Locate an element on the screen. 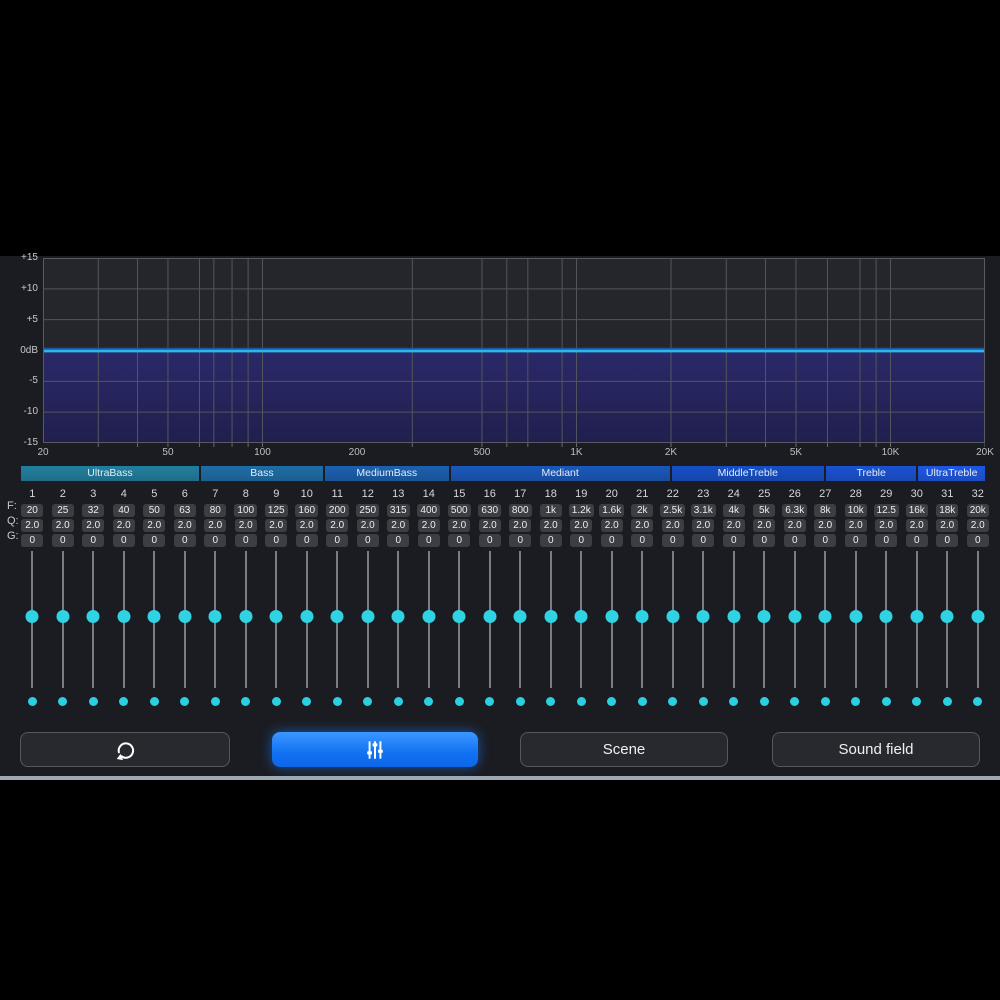  reset-button is located at coordinates (125, 749).